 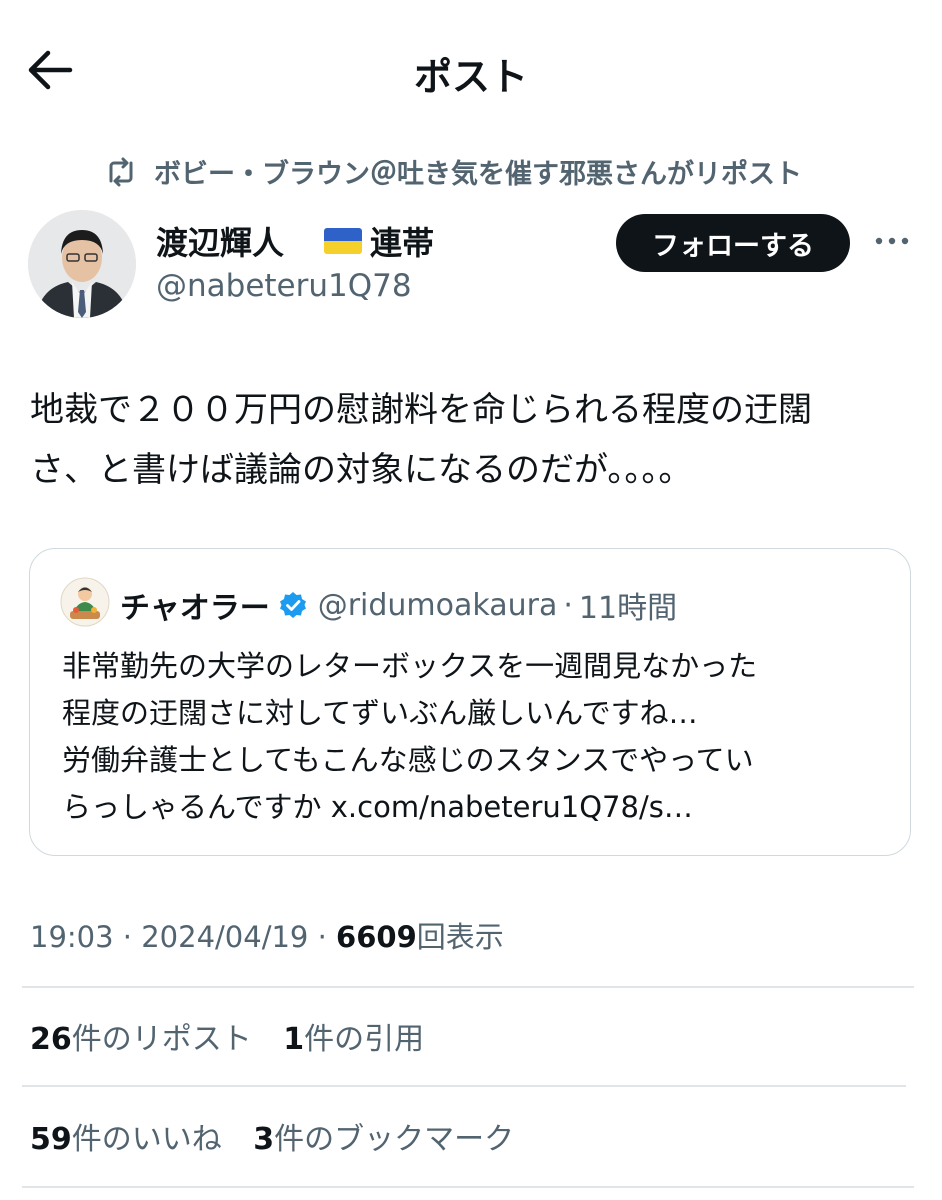 I want to click on quotes-count: 1, so click(x=294, y=1039).